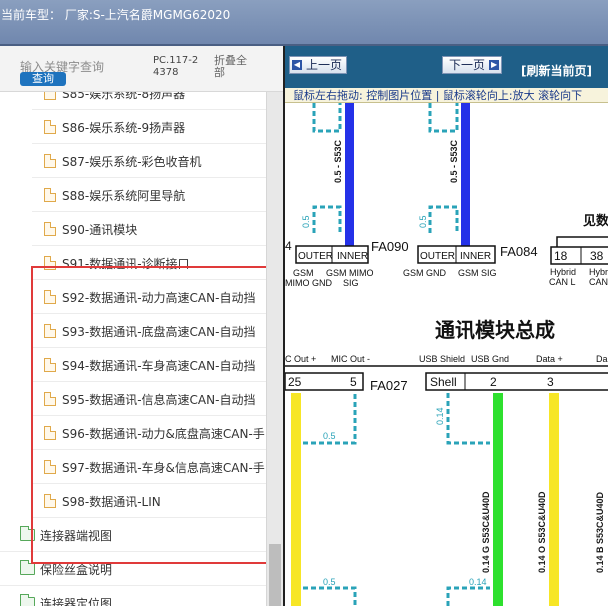 The height and width of the screenshot is (606, 608). What do you see at coordinates (602, 359) in the screenshot?
I see `signal-label: Da` at bounding box center [602, 359].